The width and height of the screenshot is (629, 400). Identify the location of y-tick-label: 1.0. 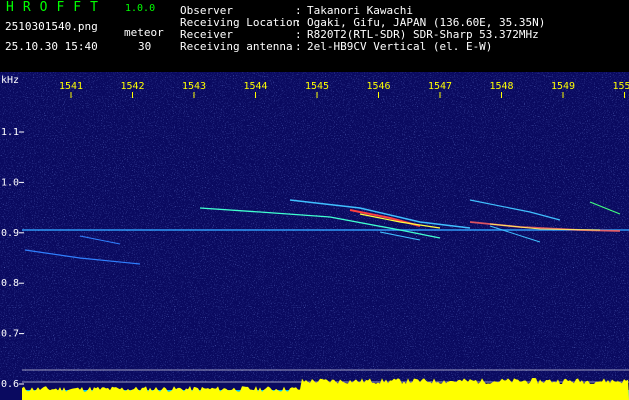
(10, 182).